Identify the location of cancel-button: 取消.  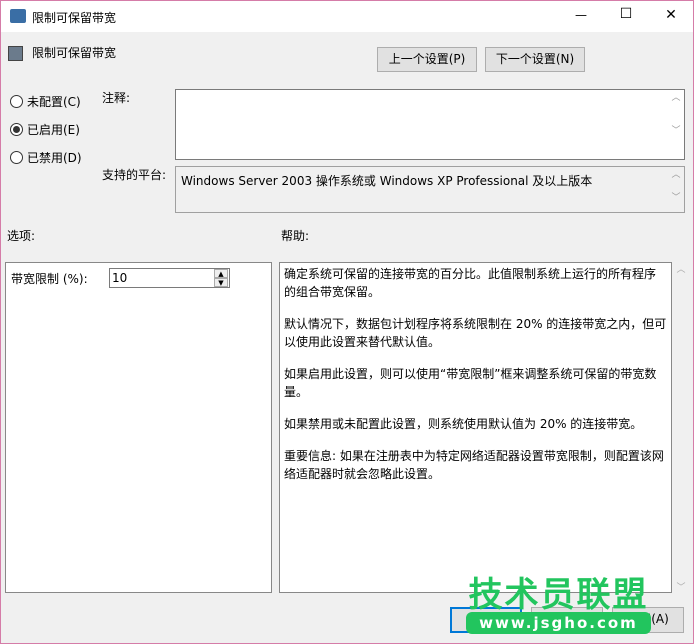
(567, 620).